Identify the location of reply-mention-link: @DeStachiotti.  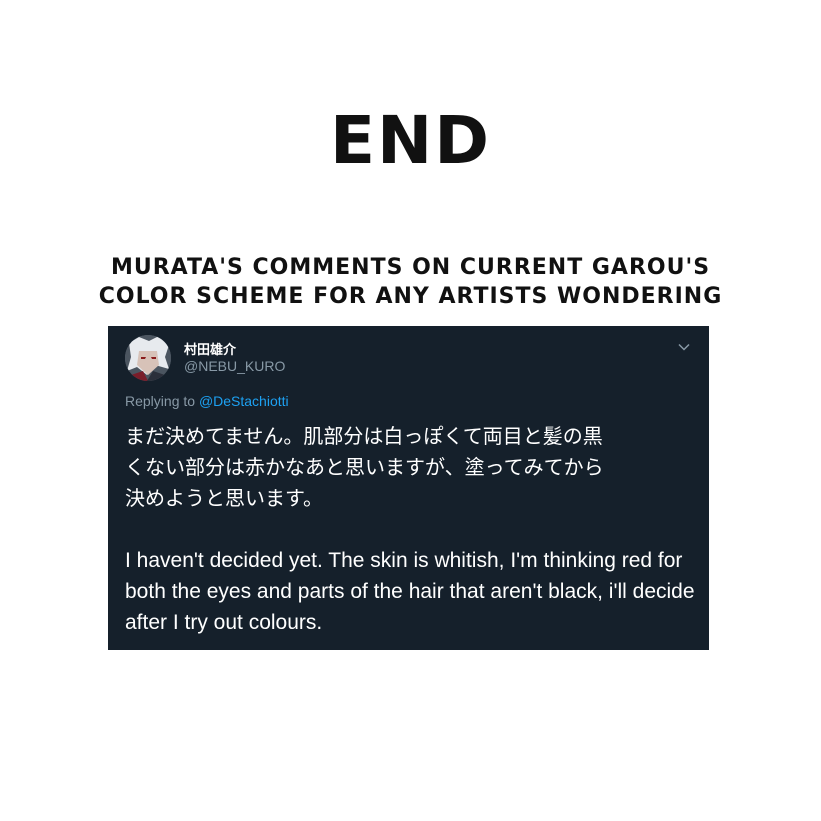
(244, 401).